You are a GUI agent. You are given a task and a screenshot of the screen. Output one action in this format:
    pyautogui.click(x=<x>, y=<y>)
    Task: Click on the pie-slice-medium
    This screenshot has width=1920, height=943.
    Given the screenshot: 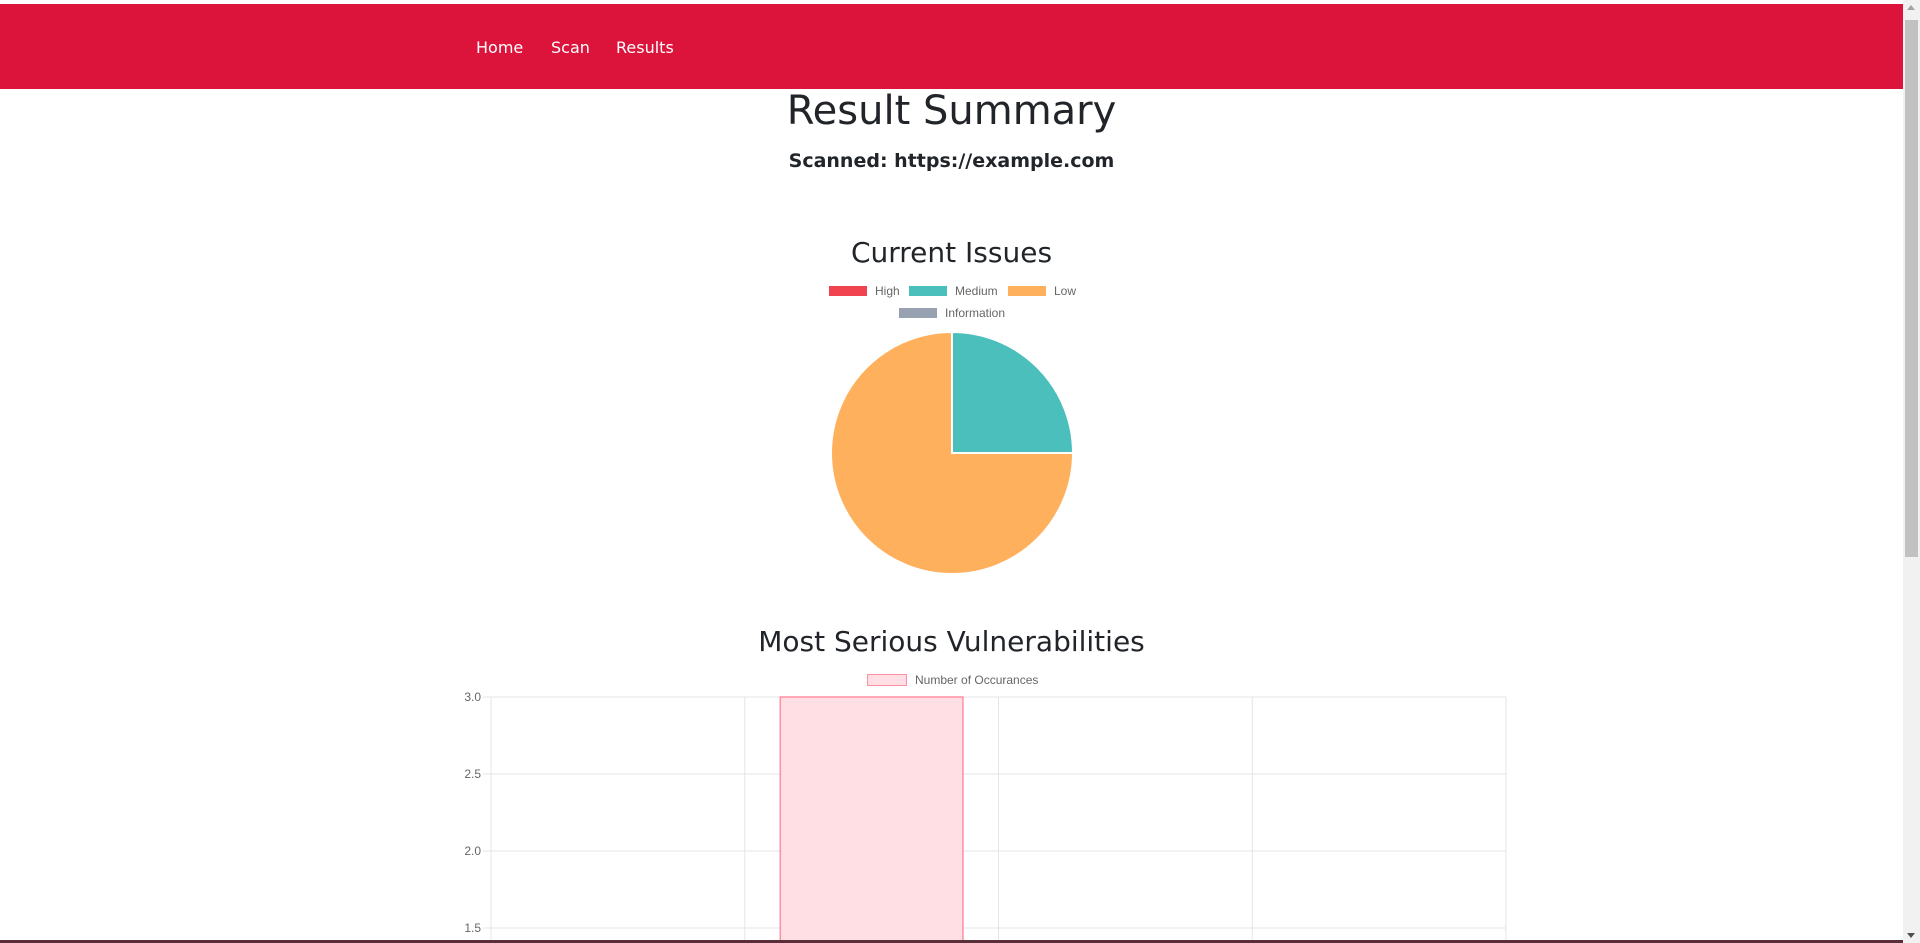 What is the action you would take?
    pyautogui.click(x=1013, y=392)
    